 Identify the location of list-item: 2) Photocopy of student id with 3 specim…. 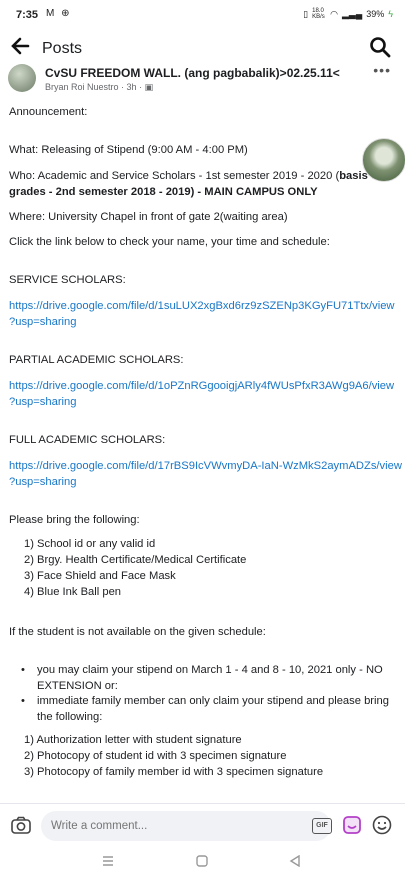
(155, 756).